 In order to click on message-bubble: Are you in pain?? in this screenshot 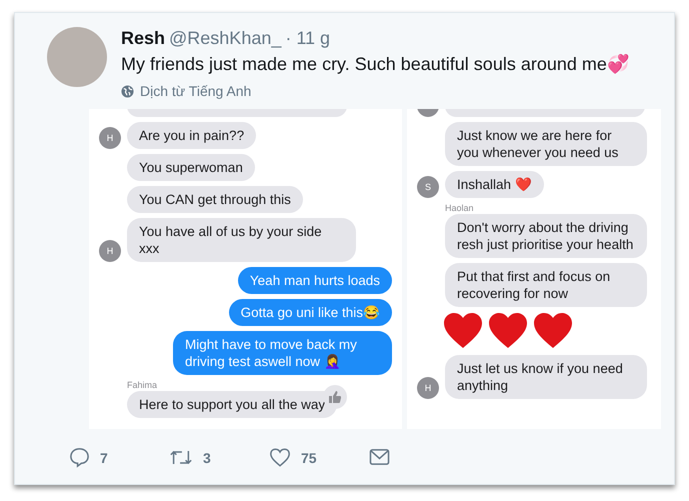, I will do `click(191, 135)`.